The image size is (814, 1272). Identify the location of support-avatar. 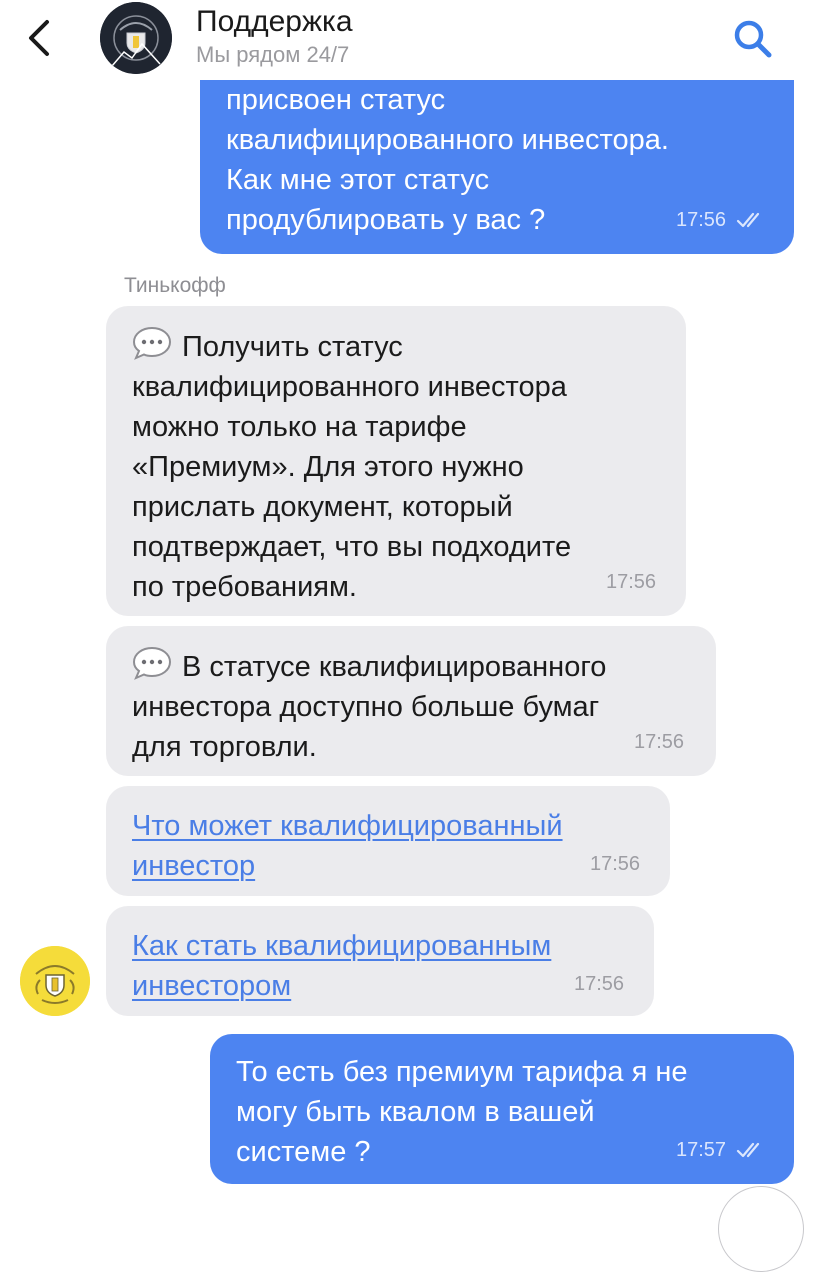
(136, 38).